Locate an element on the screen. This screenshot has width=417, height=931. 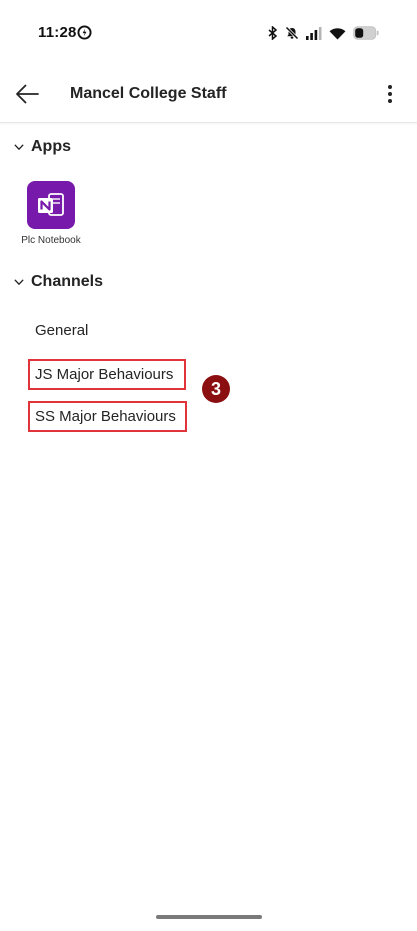
onenote-icon is located at coordinates (51, 205).